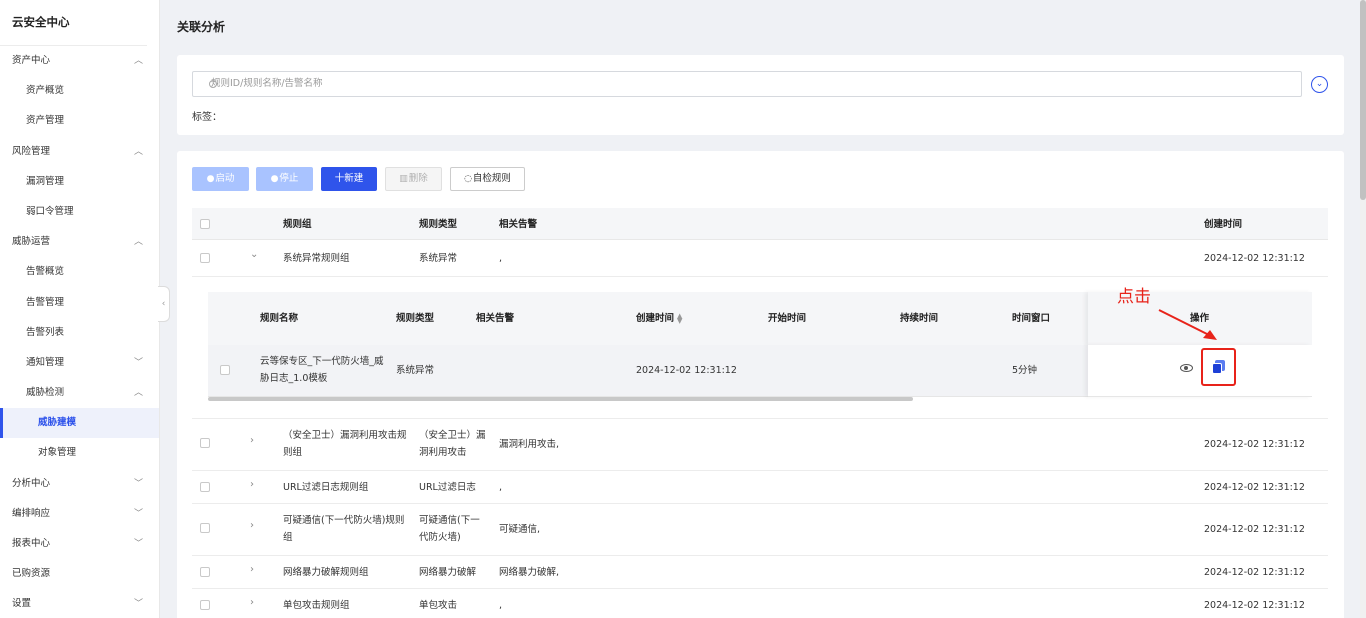  What do you see at coordinates (45, 393) in the screenshot?
I see `sidebar-item-label: 威胁检测` at bounding box center [45, 393].